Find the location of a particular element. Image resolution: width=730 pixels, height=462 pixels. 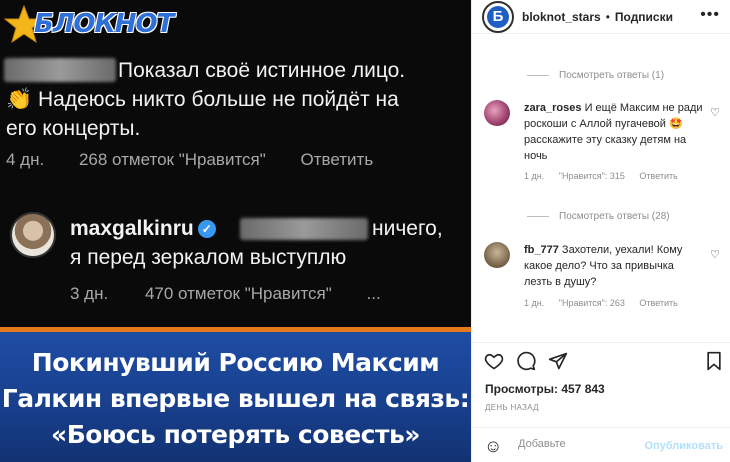

post-date: ДЕНЬ НАЗАД is located at coordinates (512, 407).